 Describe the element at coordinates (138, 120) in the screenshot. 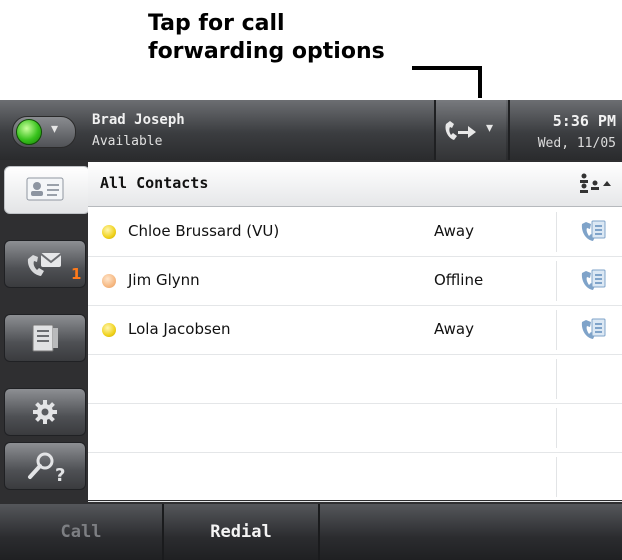

I see `user-name: Brad Joseph` at that location.